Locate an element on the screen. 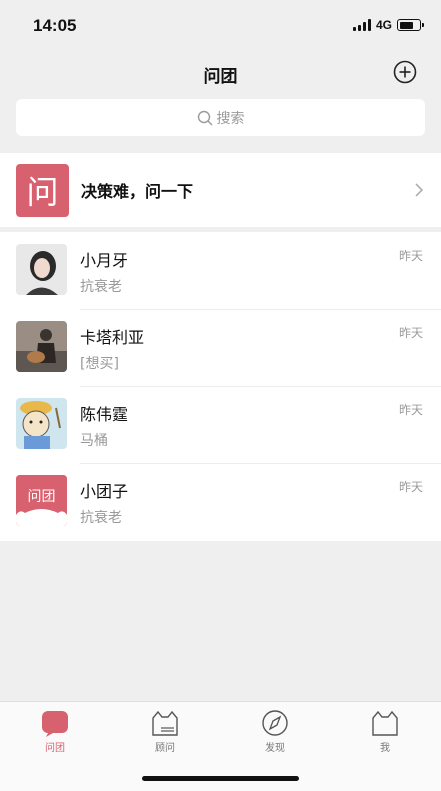 This screenshot has height=791, width=441. tab-label: 我 is located at coordinates (385, 748).